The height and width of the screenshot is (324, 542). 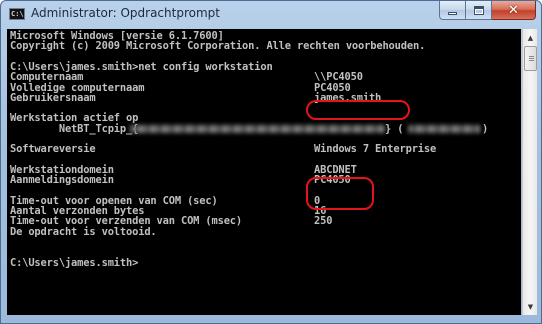 I want to click on redacted-guid, so click(x=257, y=128).